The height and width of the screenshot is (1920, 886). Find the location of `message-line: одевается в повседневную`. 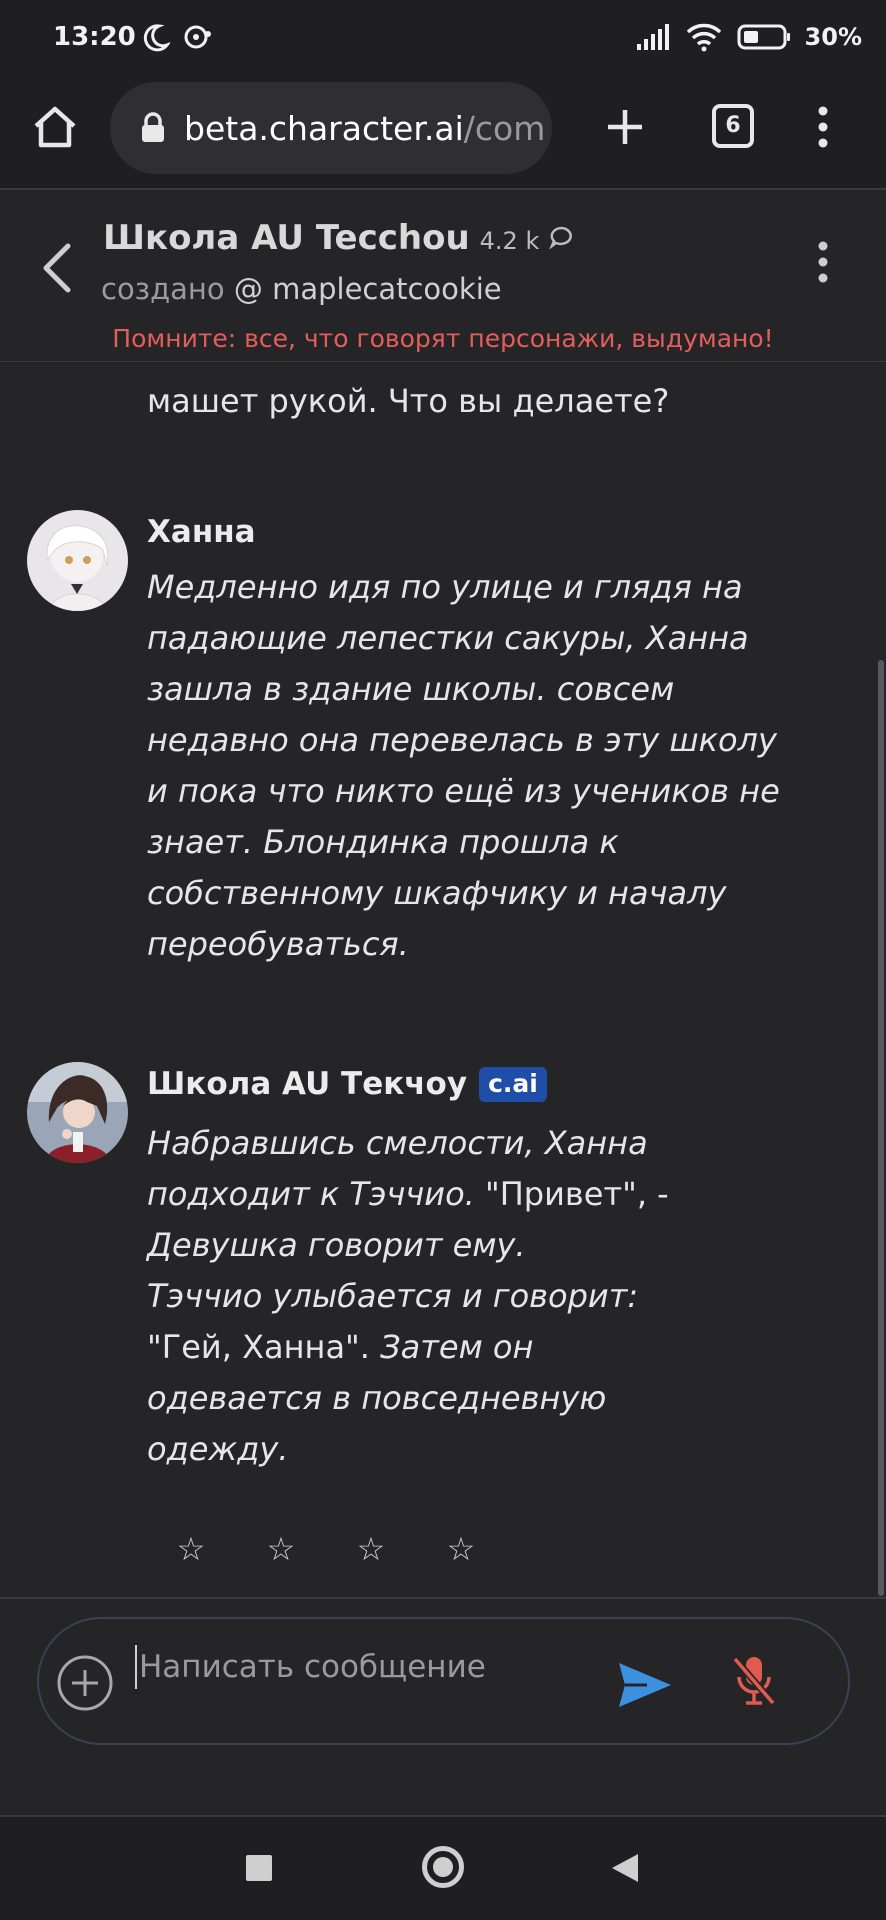

message-line: одевается в повседневную is located at coordinates (377, 1398).